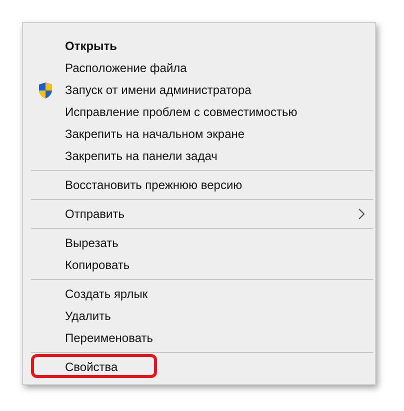  I want to click on menu-item: Исправление проблем с совместимостью, so click(220, 112).